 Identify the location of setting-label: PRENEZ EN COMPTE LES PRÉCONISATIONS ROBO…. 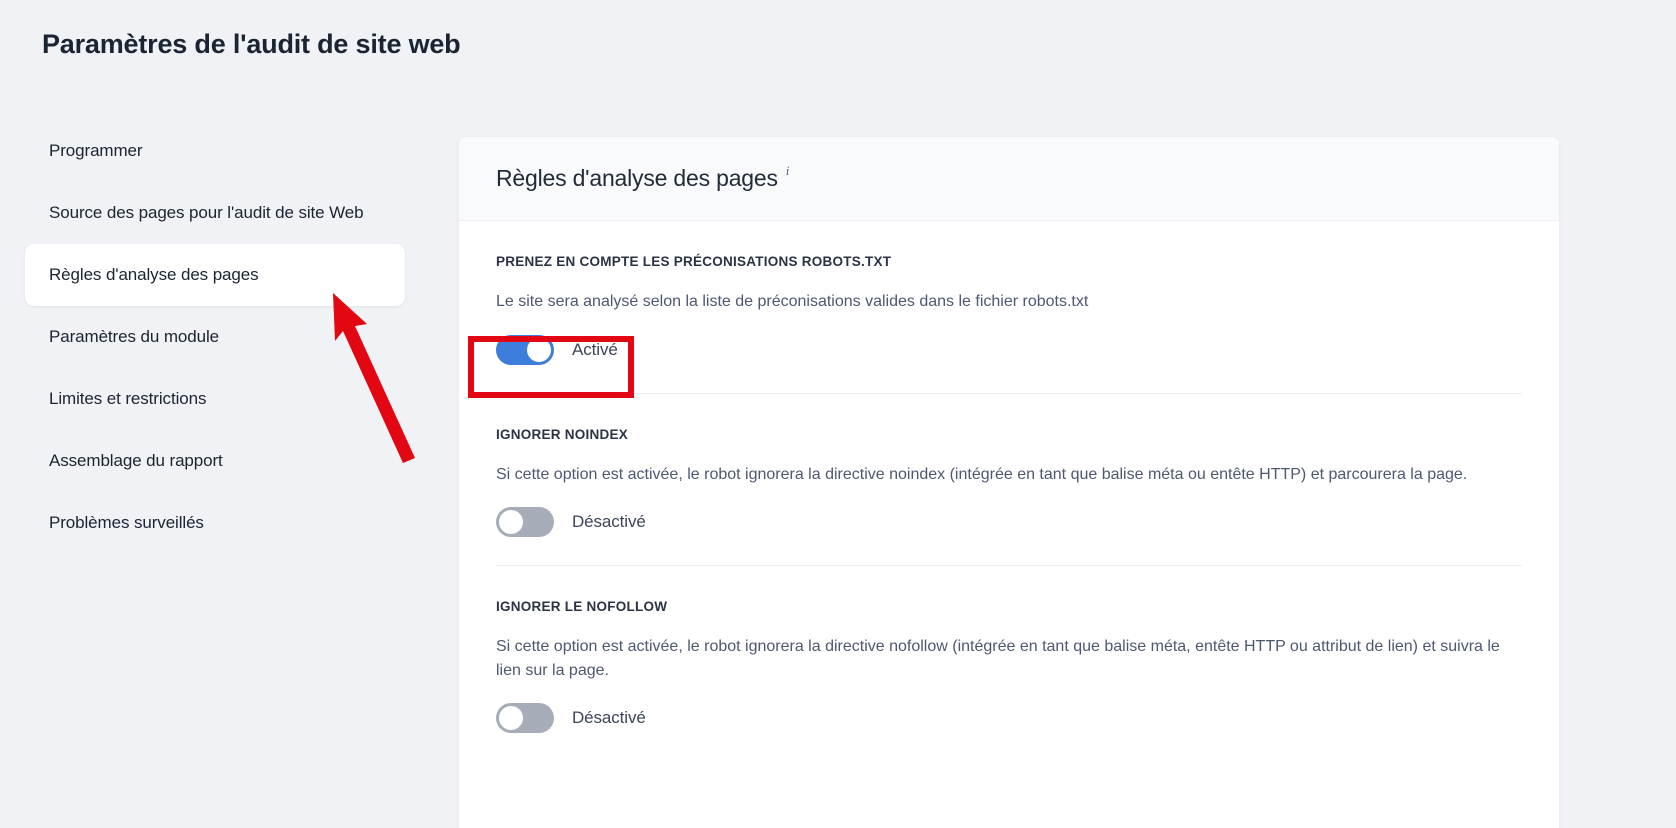
(694, 261).